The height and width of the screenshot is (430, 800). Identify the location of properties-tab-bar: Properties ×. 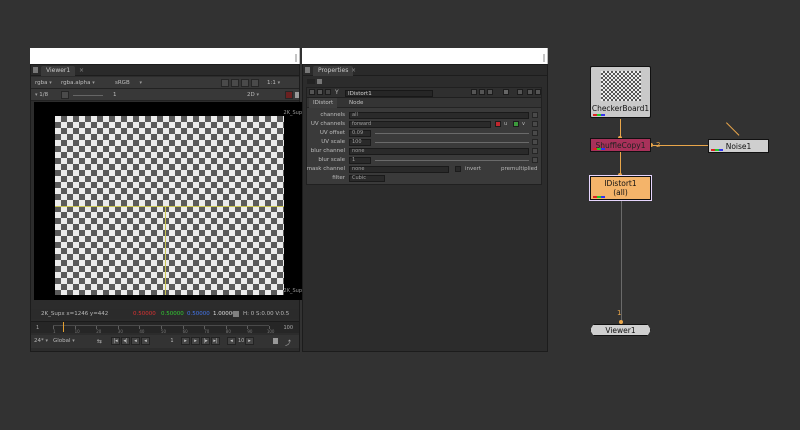
(425, 70).